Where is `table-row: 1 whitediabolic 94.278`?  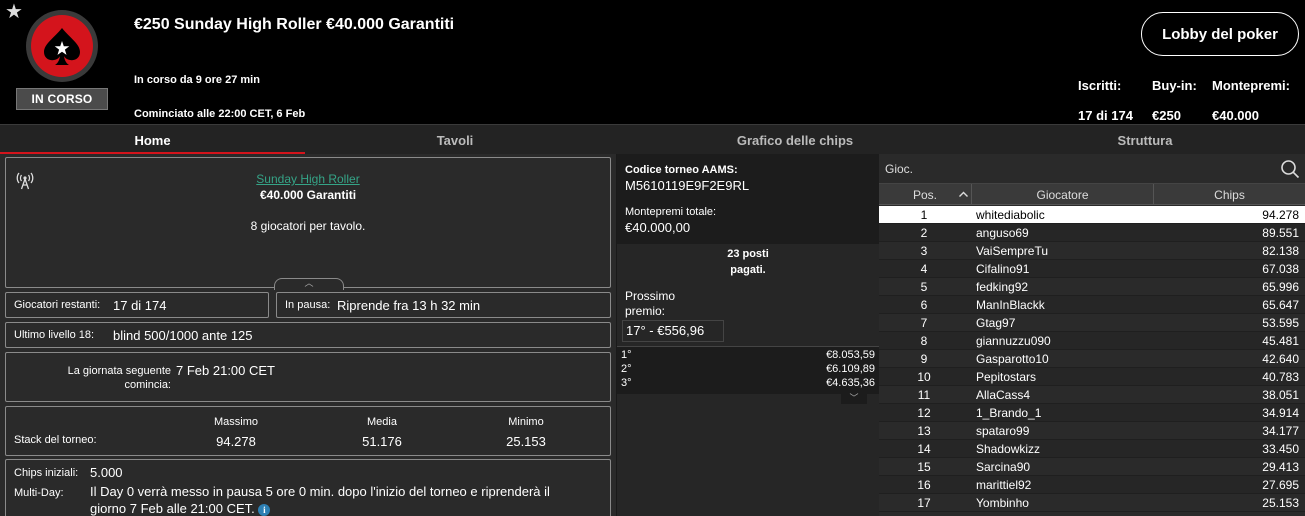 table-row: 1 whitediabolic 94.278 is located at coordinates (1092, 215).